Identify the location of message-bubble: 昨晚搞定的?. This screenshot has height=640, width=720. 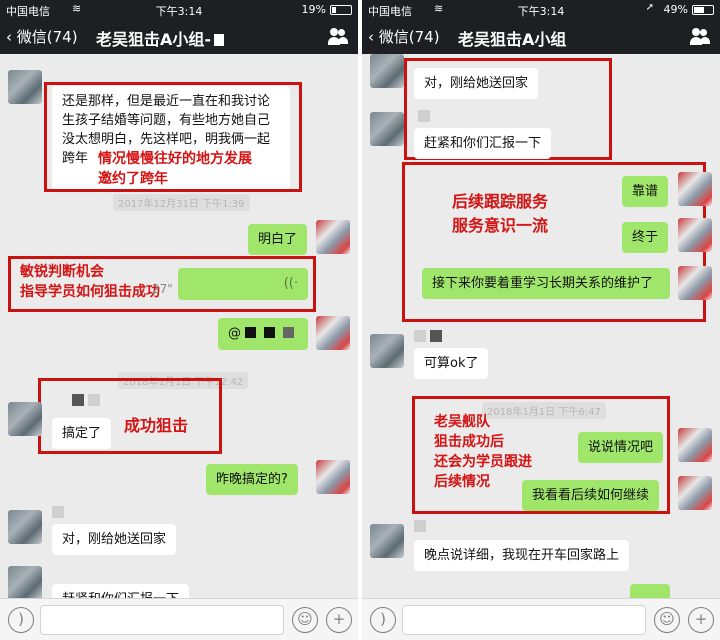
(252, 479).